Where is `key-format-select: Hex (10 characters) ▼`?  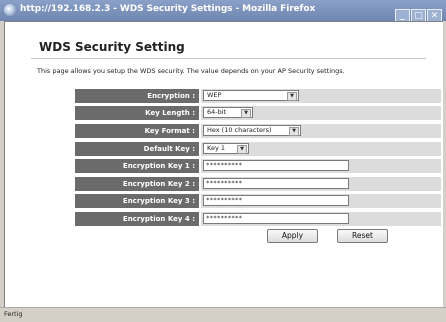
key-format-select: Hex (10 characters) ▼ is located at coordinates (252, 130).